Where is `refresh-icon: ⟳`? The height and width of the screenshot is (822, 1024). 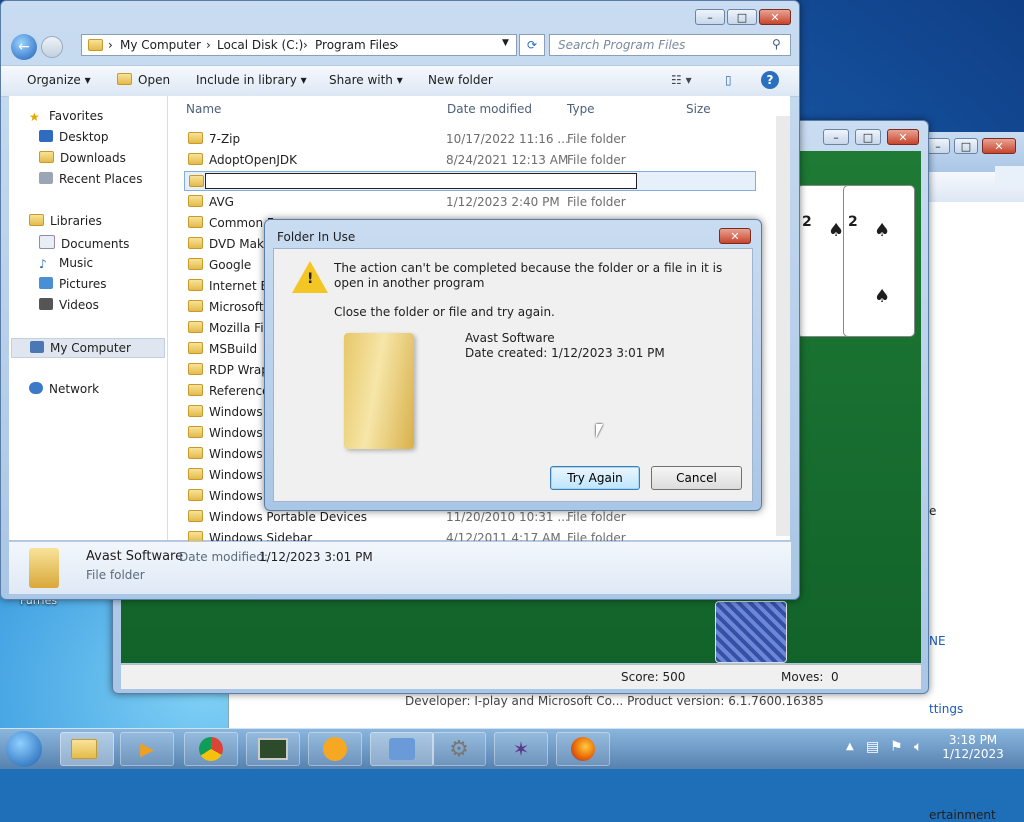
refresh-icon: ⟳ is located at coordinates (532, 45).